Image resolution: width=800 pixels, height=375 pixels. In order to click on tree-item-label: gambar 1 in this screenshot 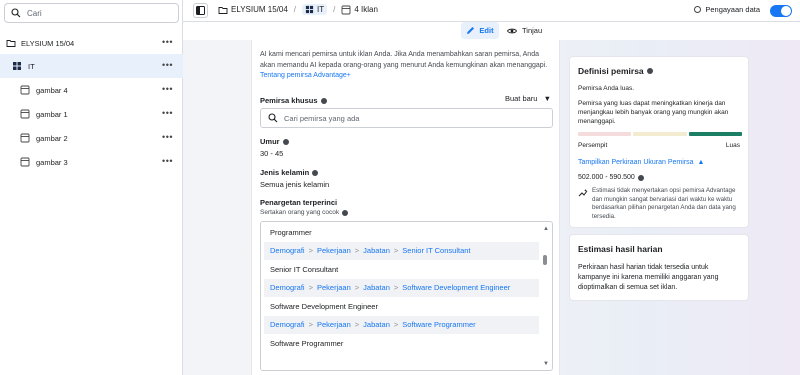, I will do `click(52, 114)`.